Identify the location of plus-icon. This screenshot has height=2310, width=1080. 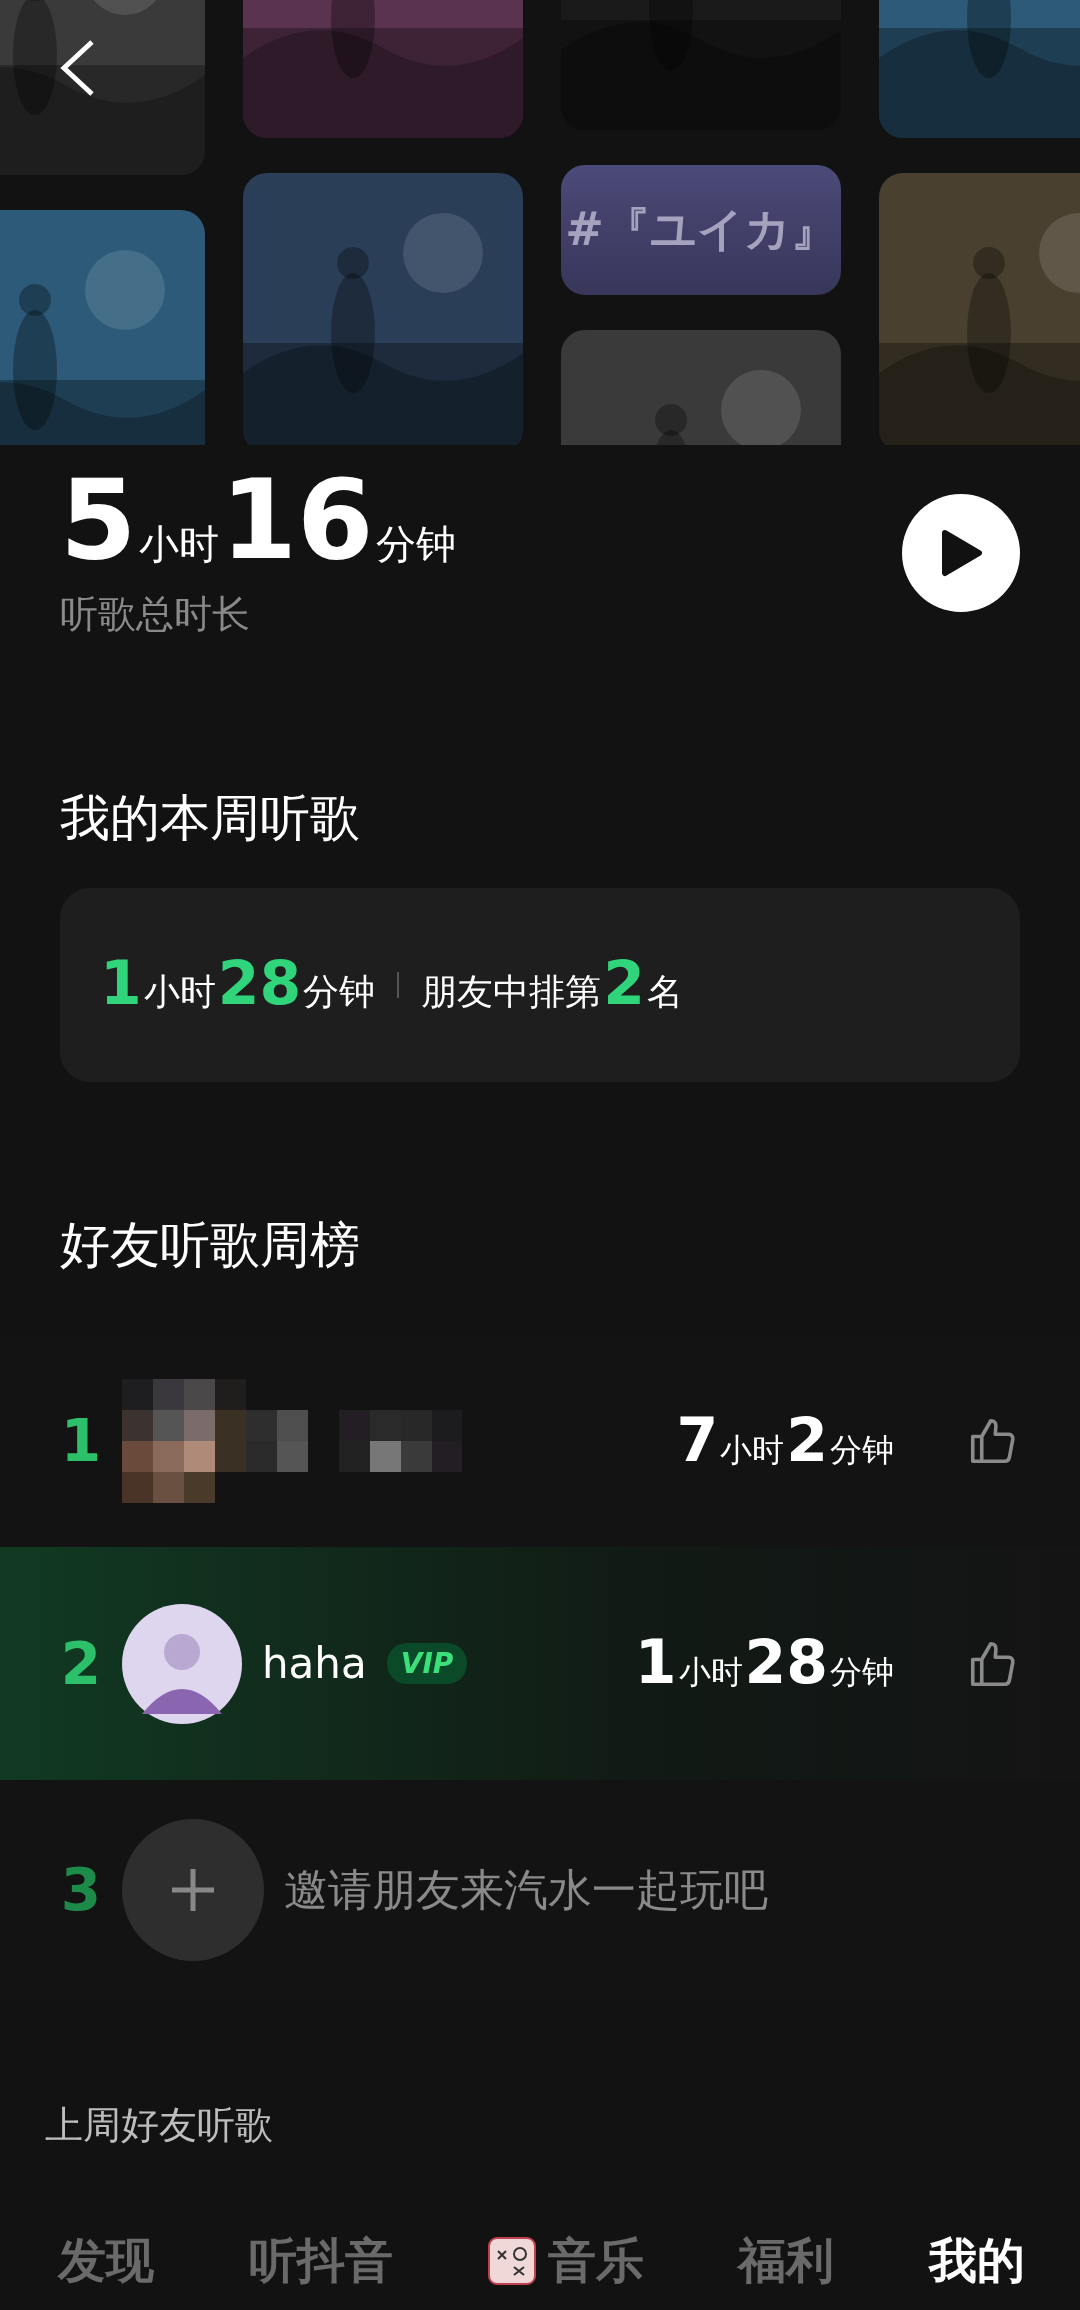
(193, 1890).